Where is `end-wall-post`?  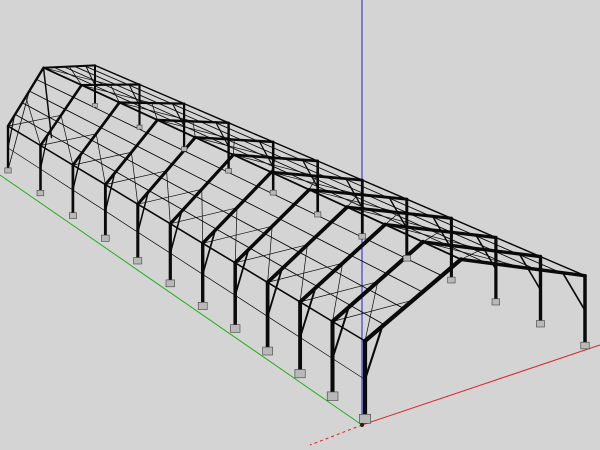 end-wall-post is located at coordinates (47, 102).